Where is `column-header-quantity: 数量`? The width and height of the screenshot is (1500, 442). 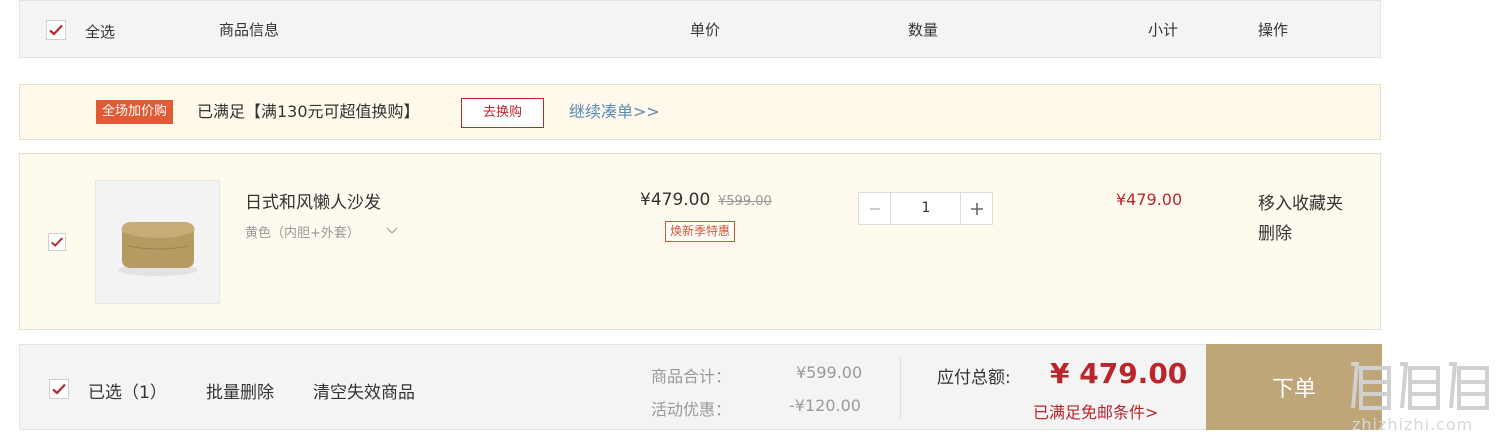
column-header-quantity: 数量 is located at coordinates (923, 30).